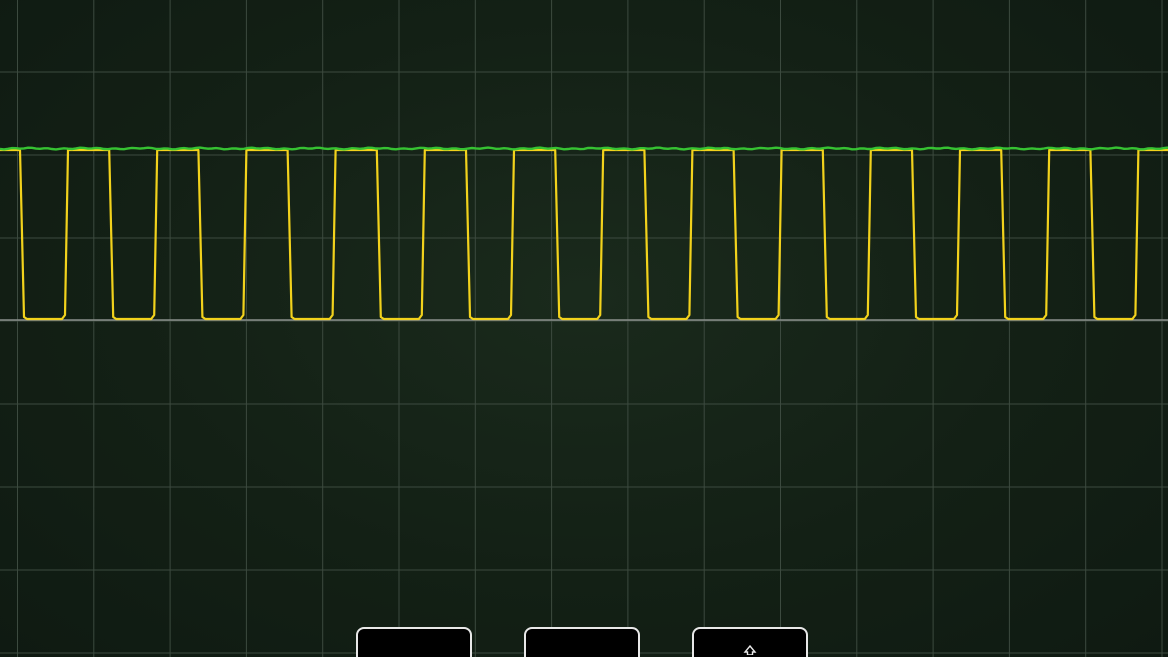  I want to click on channel-2-trace, so click(584, 148).